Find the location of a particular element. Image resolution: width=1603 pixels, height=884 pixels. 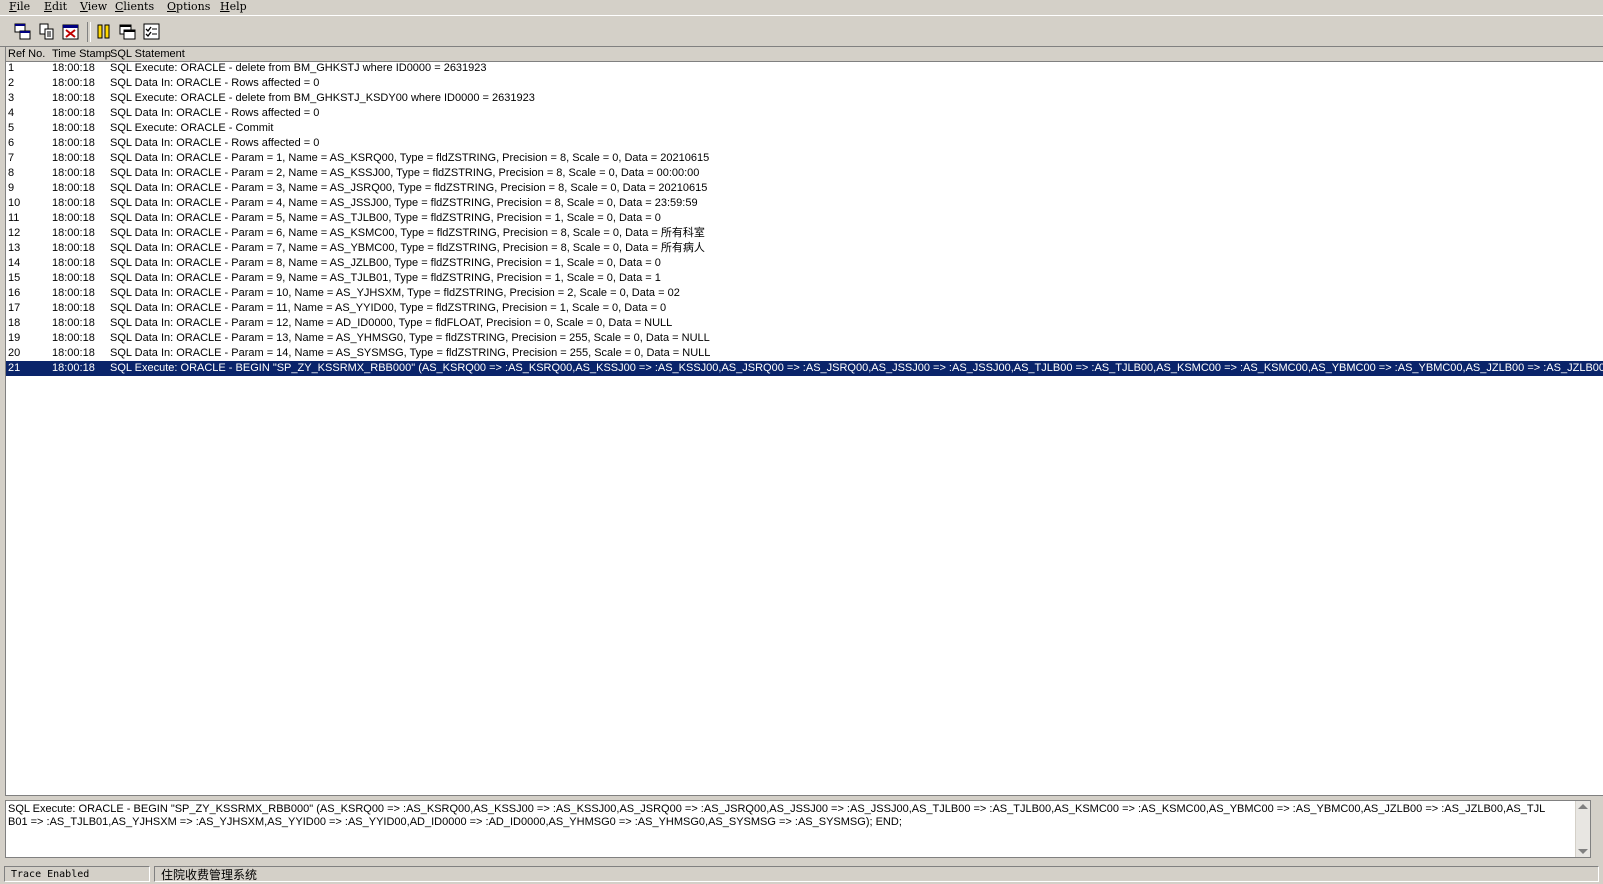

column-header-time-stamp: Time Stamp is located at coordinates (81, 54).